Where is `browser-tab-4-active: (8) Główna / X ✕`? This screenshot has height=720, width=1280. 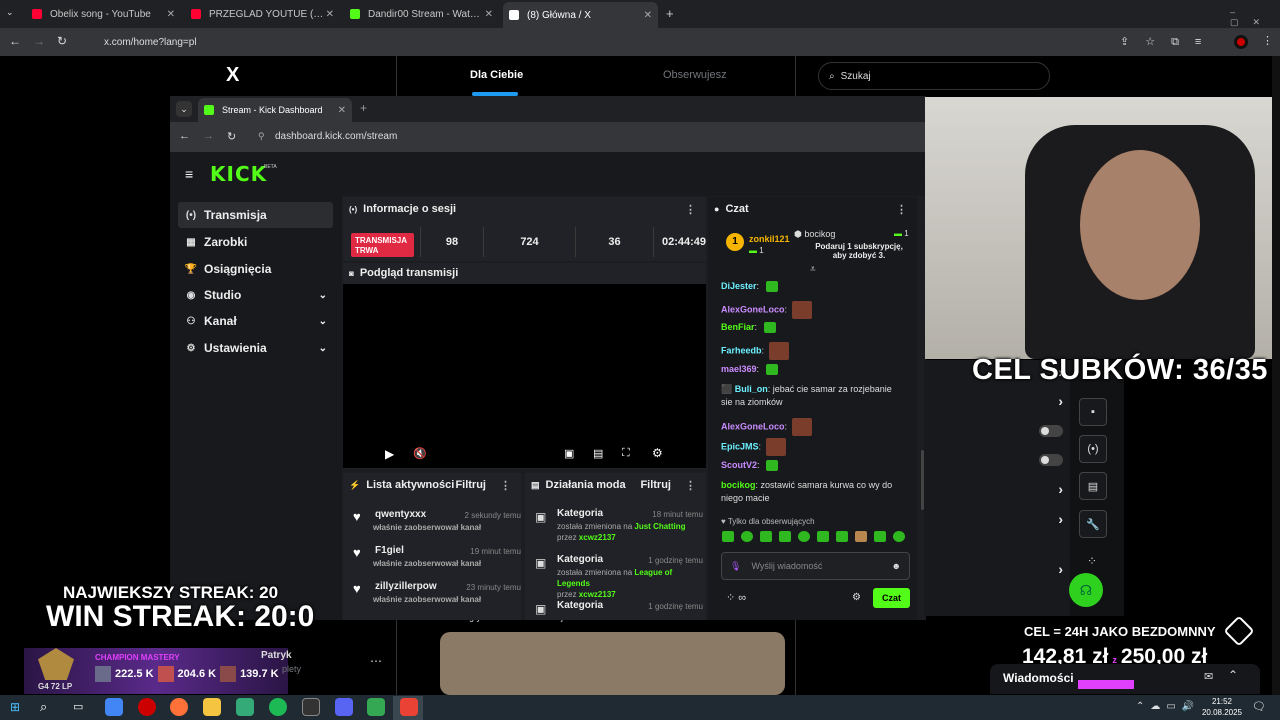 browser-tab-4-active: (8) Główna / X ✕ is located at coordinates (580, 15).